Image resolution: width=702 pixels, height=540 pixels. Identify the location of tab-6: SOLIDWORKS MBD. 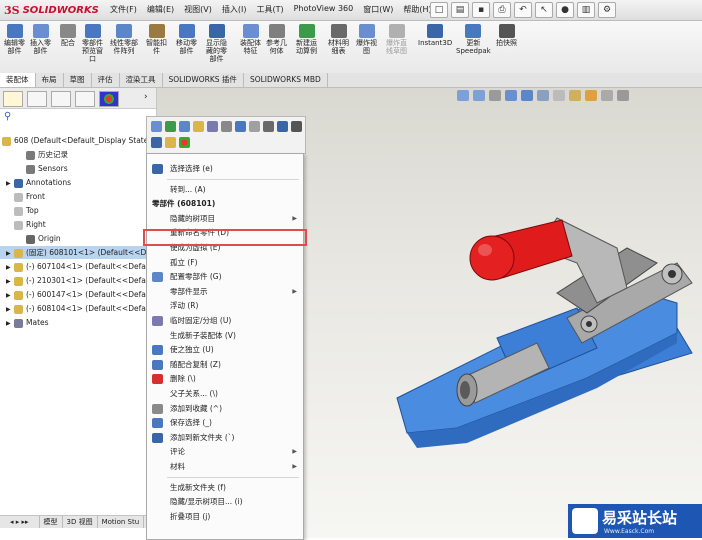
(286, 80).